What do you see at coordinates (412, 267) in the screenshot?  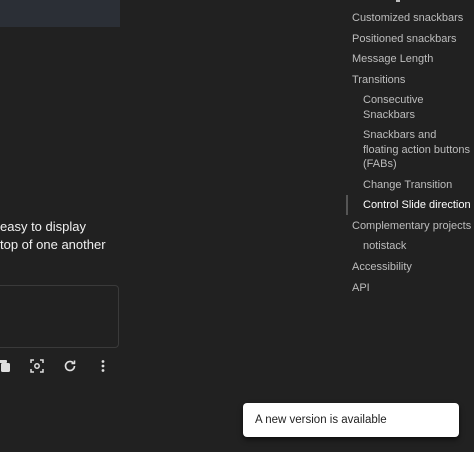 I see `toc-item-accessibility: Accessibility` at bounding box center [412, 267].